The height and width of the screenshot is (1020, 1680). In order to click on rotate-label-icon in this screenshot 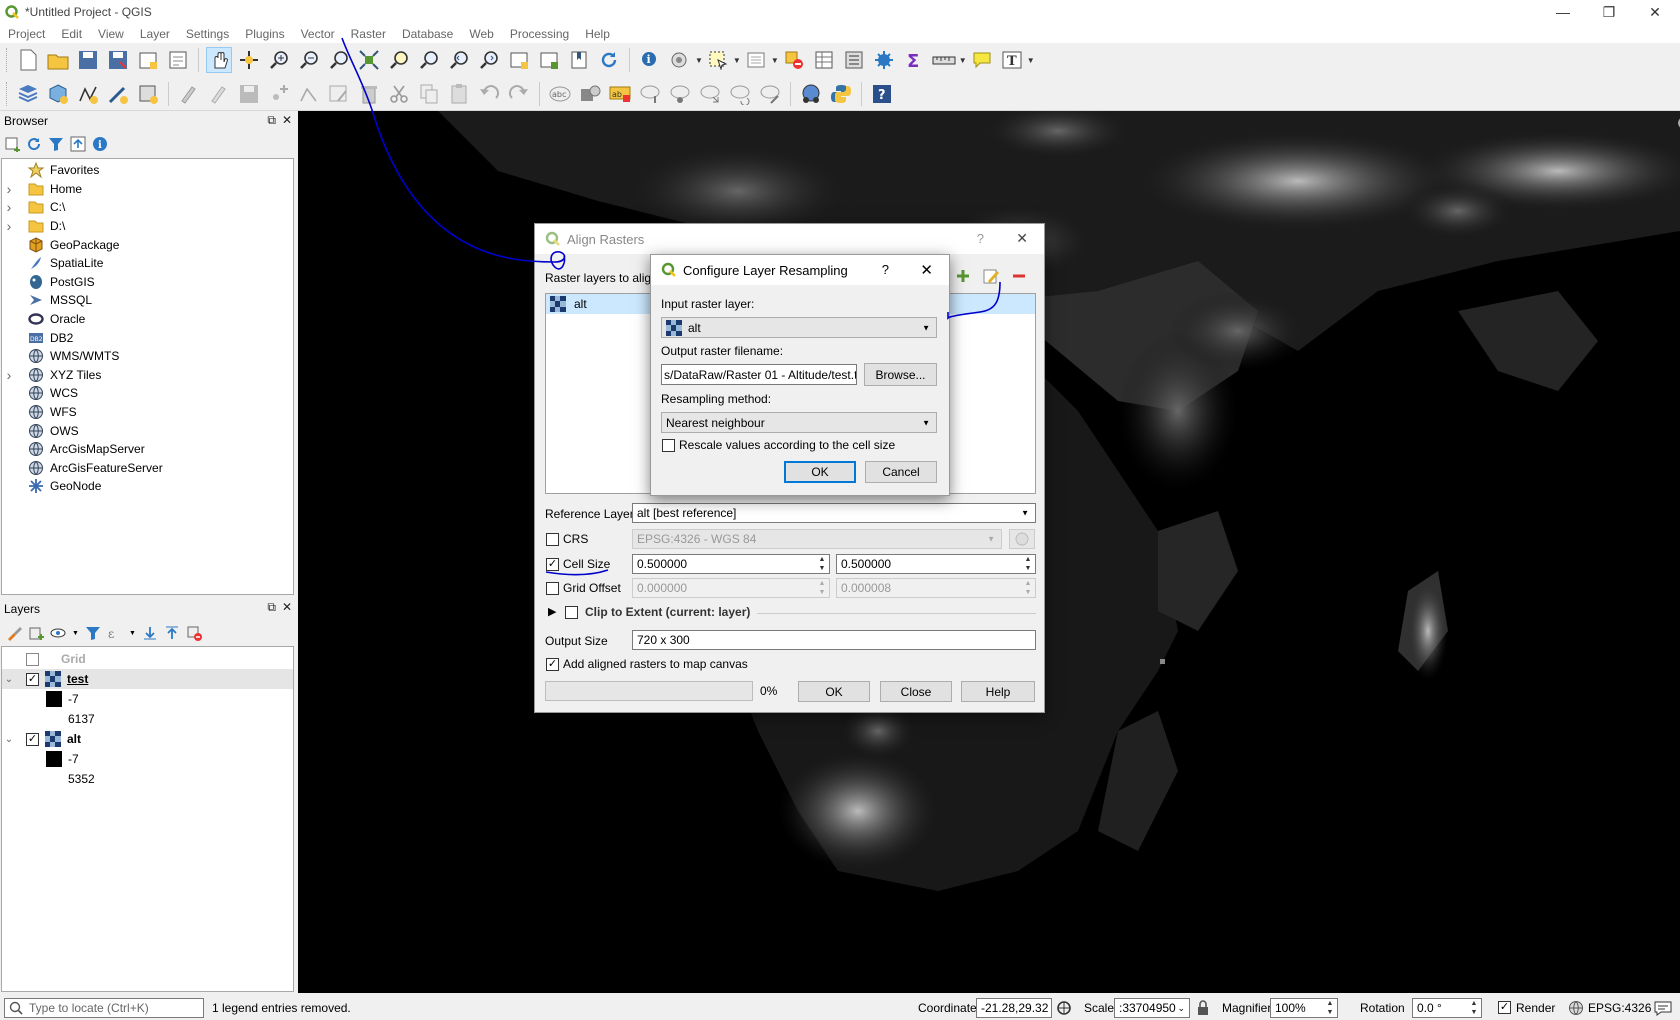, I will do `click(740, 94)`.